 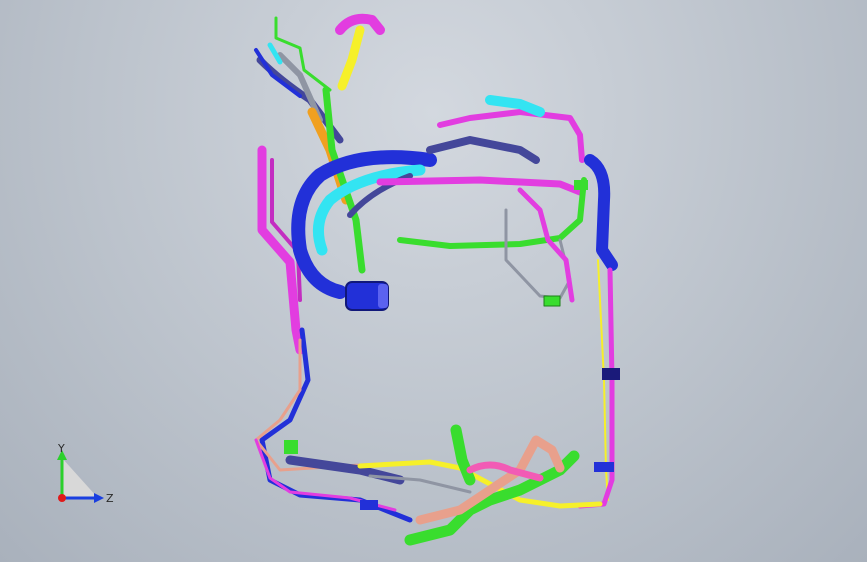 I want to click on pipe-blue-right-vertical, so click(x=601, y=212).